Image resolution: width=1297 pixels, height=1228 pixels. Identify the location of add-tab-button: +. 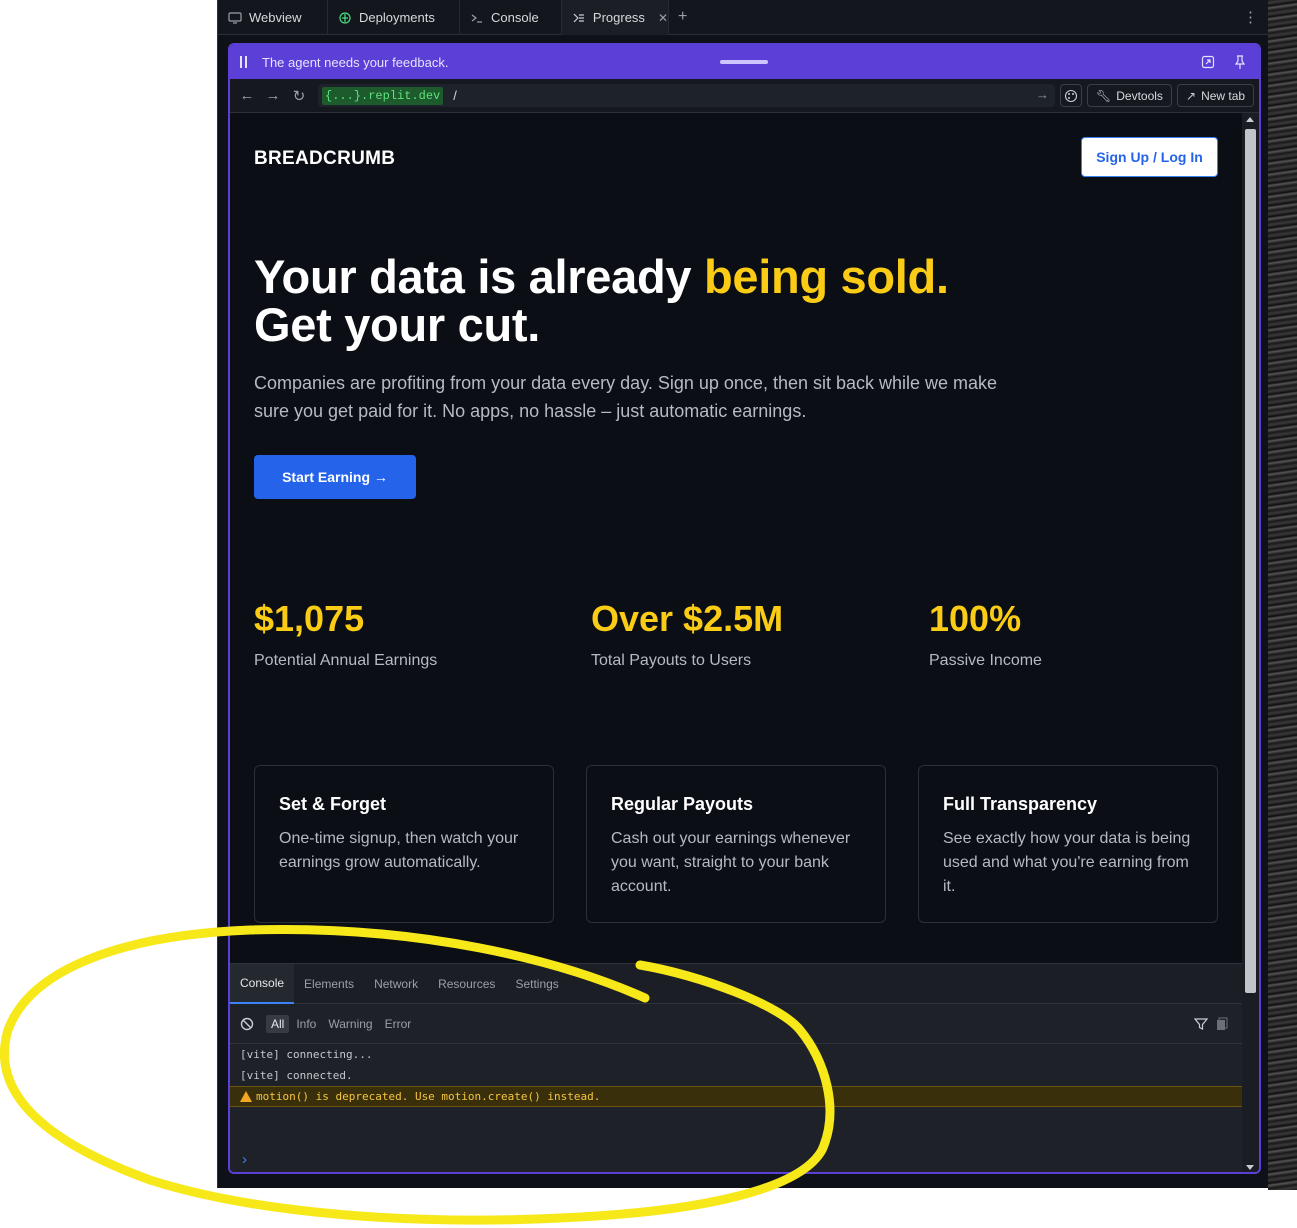
(682, 17).